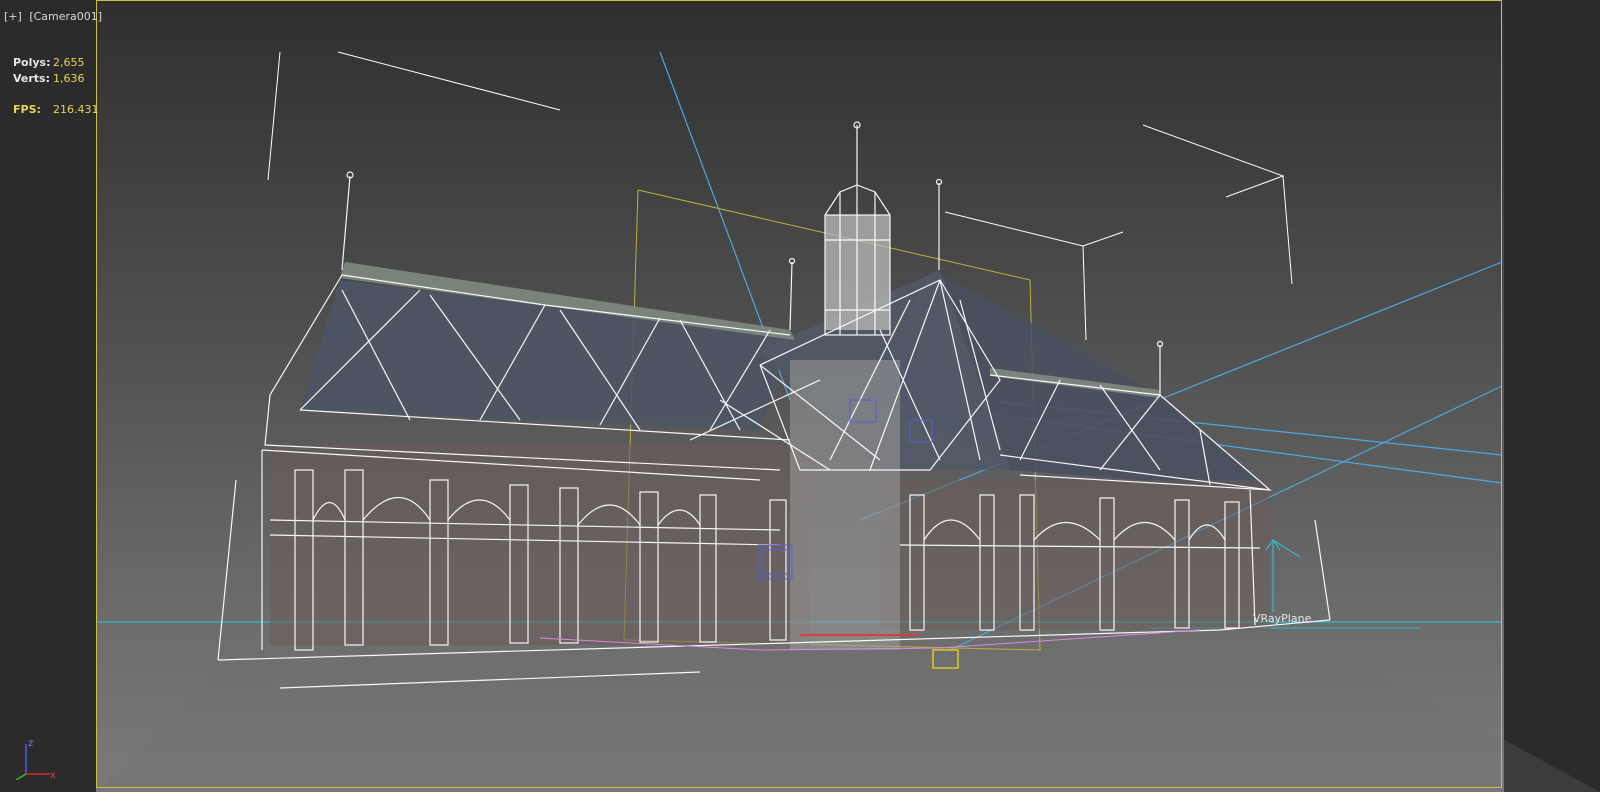  I want to click on viewport-menu-button: [+], so click(13, 16).